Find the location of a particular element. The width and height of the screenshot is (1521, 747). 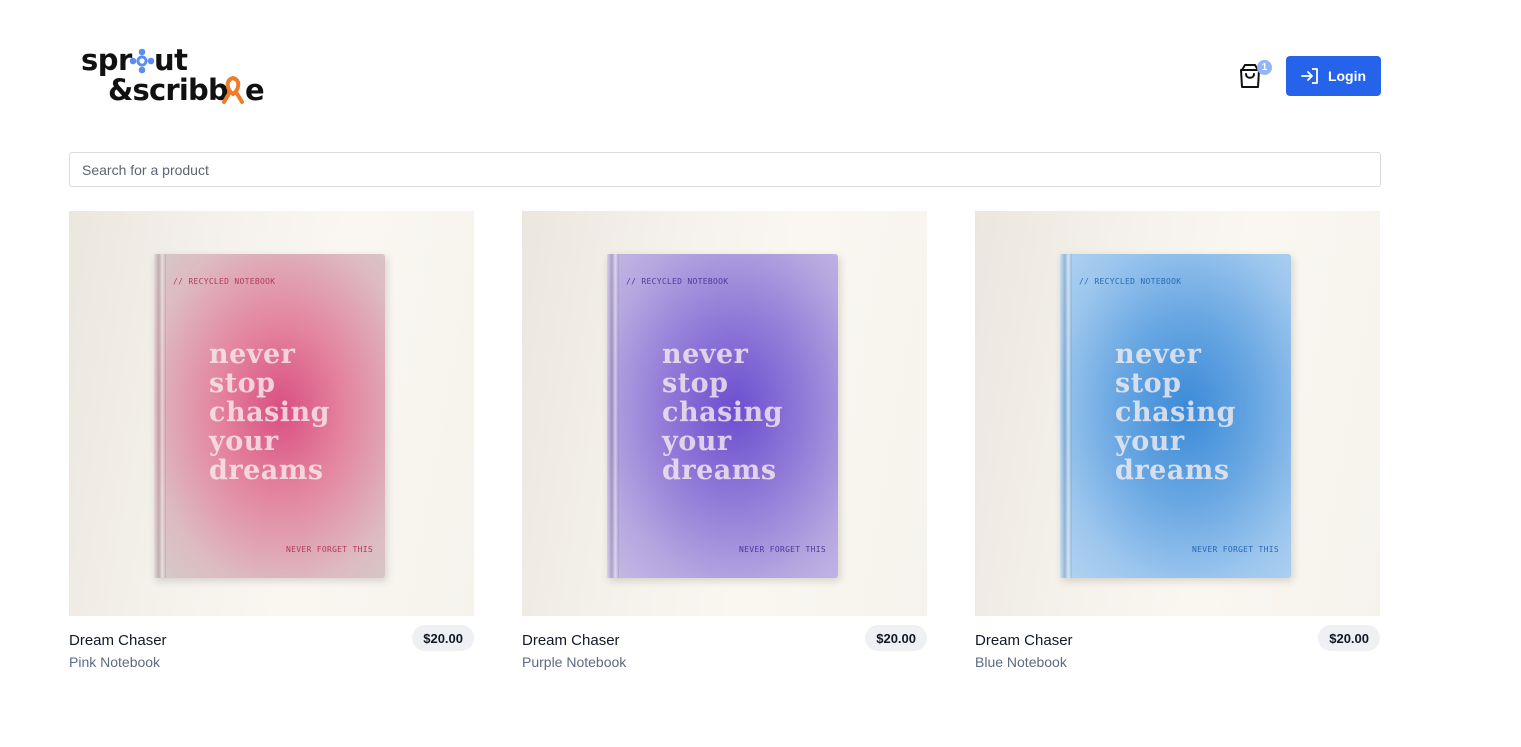

brand-logo: spr ut &scribb e is located at coordinates (181, 75).